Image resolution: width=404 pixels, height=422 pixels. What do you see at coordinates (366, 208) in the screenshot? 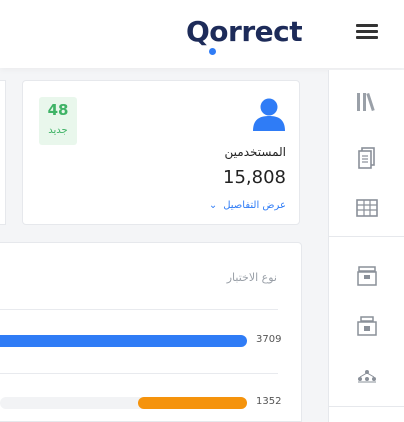
I see `table-icon` at bounding box center [366, 208].